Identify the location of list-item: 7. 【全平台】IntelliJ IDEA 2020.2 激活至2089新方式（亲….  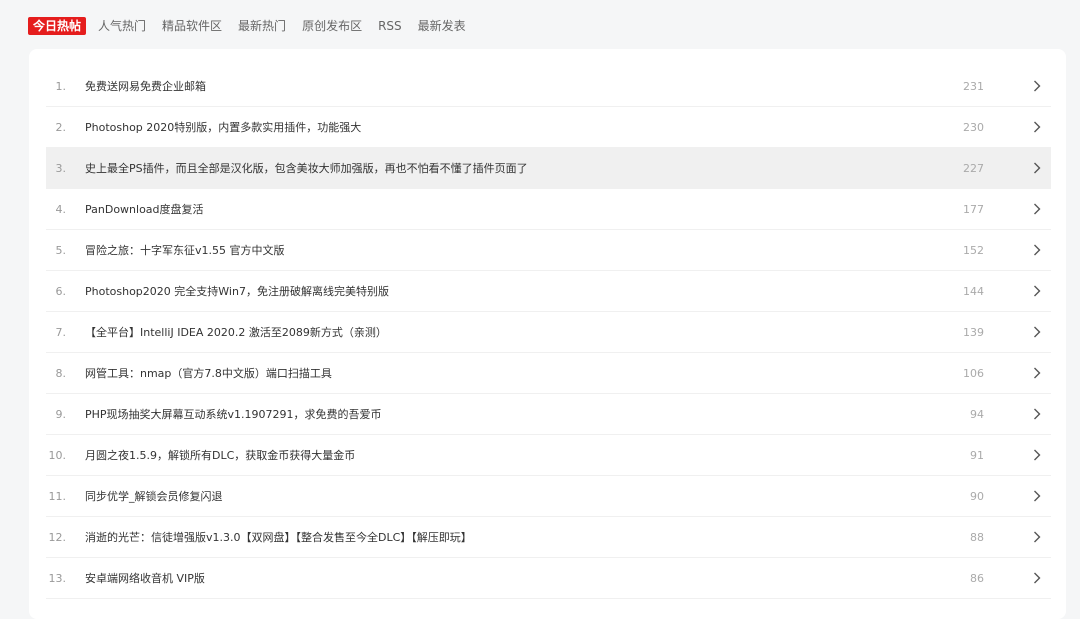
(548, 332).